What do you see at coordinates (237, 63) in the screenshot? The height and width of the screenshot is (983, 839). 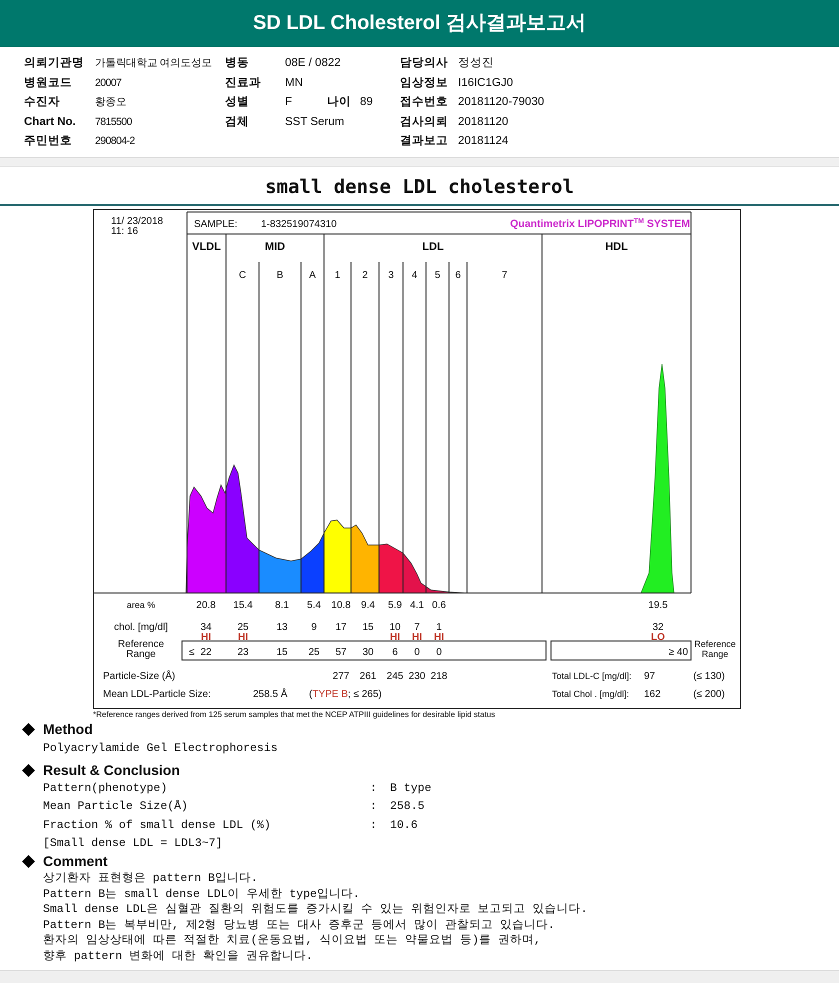 I see `info-label: 병동` at bounding box center [237, 63].